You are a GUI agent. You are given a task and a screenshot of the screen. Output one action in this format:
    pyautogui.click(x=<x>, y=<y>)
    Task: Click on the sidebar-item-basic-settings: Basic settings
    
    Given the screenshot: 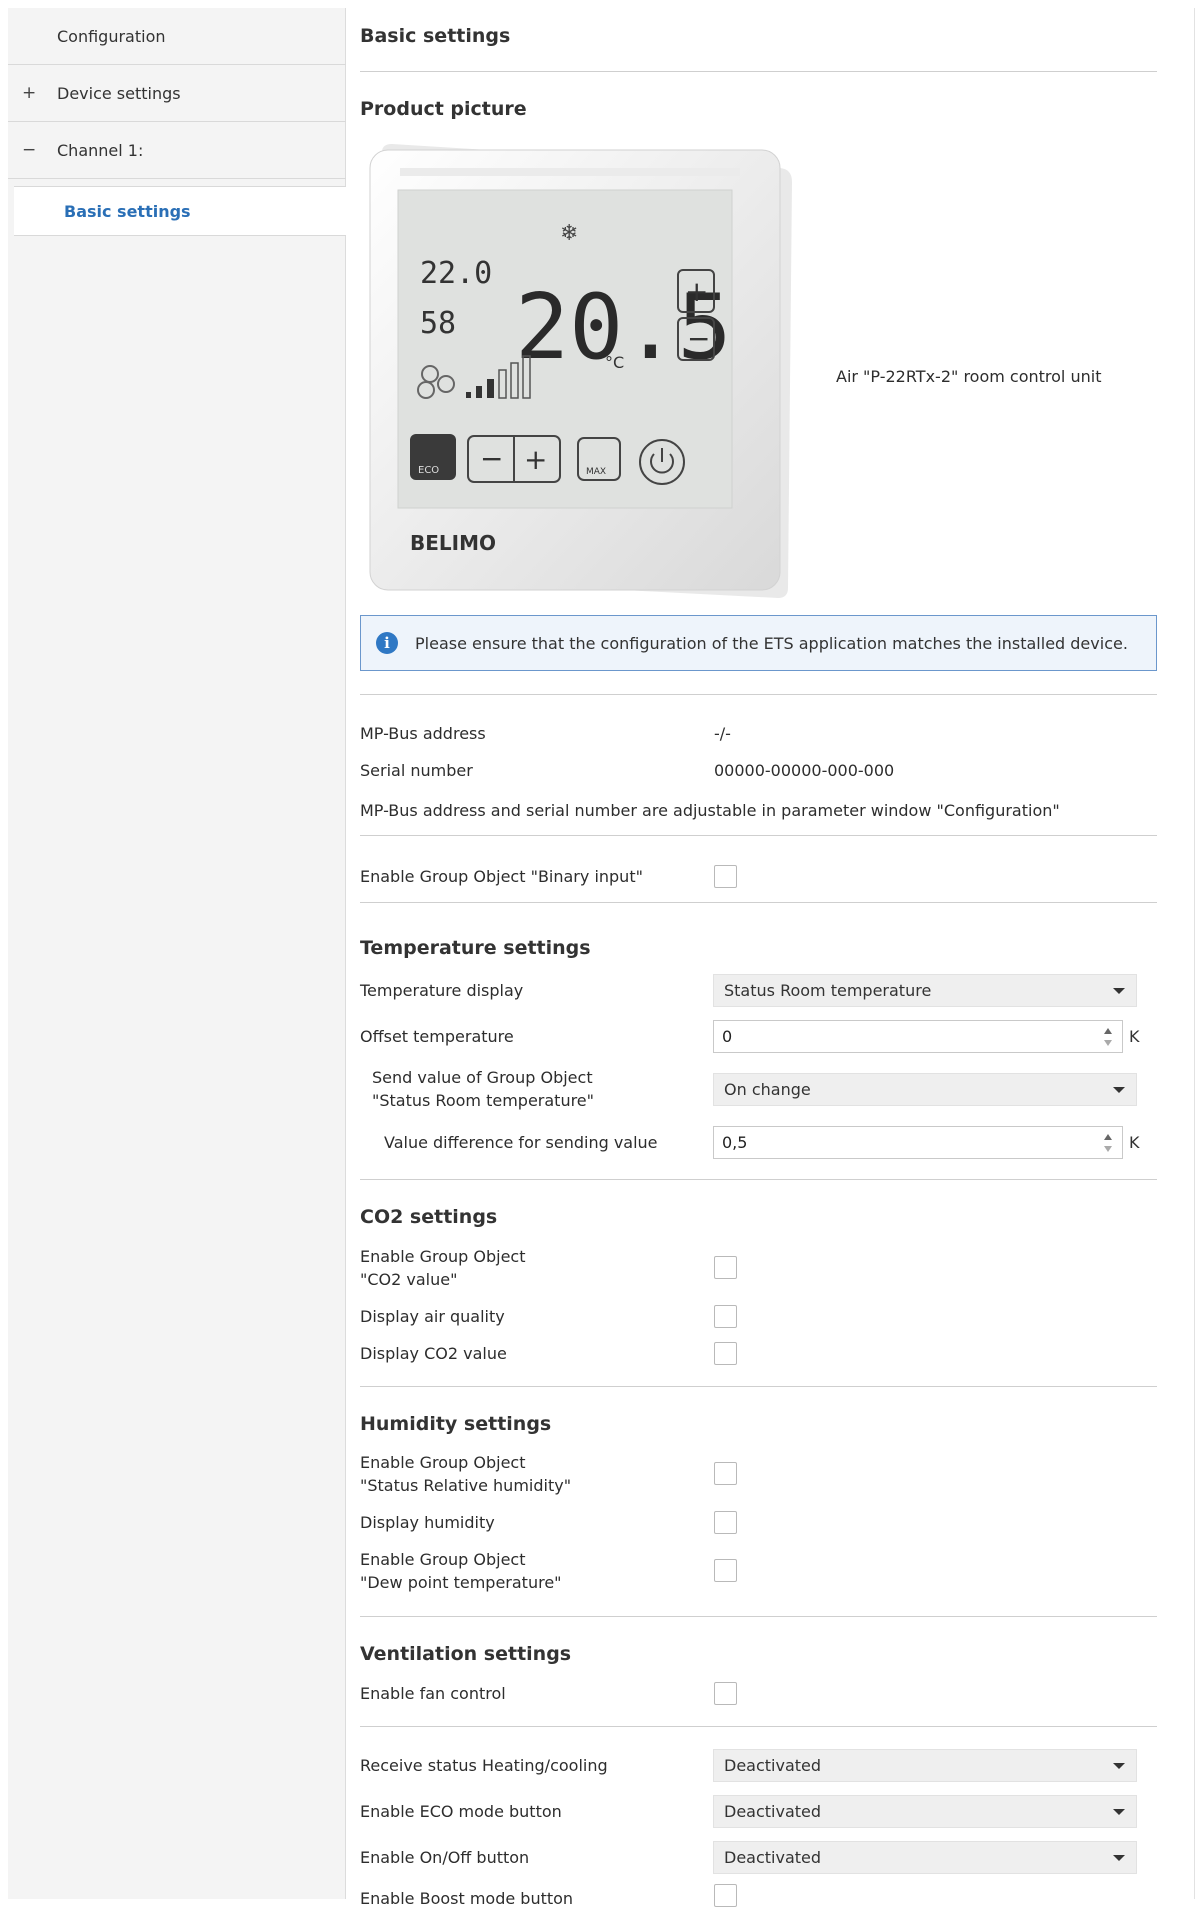 What is the action you would take?
    pyautogui.click(x=180, y=211)
    